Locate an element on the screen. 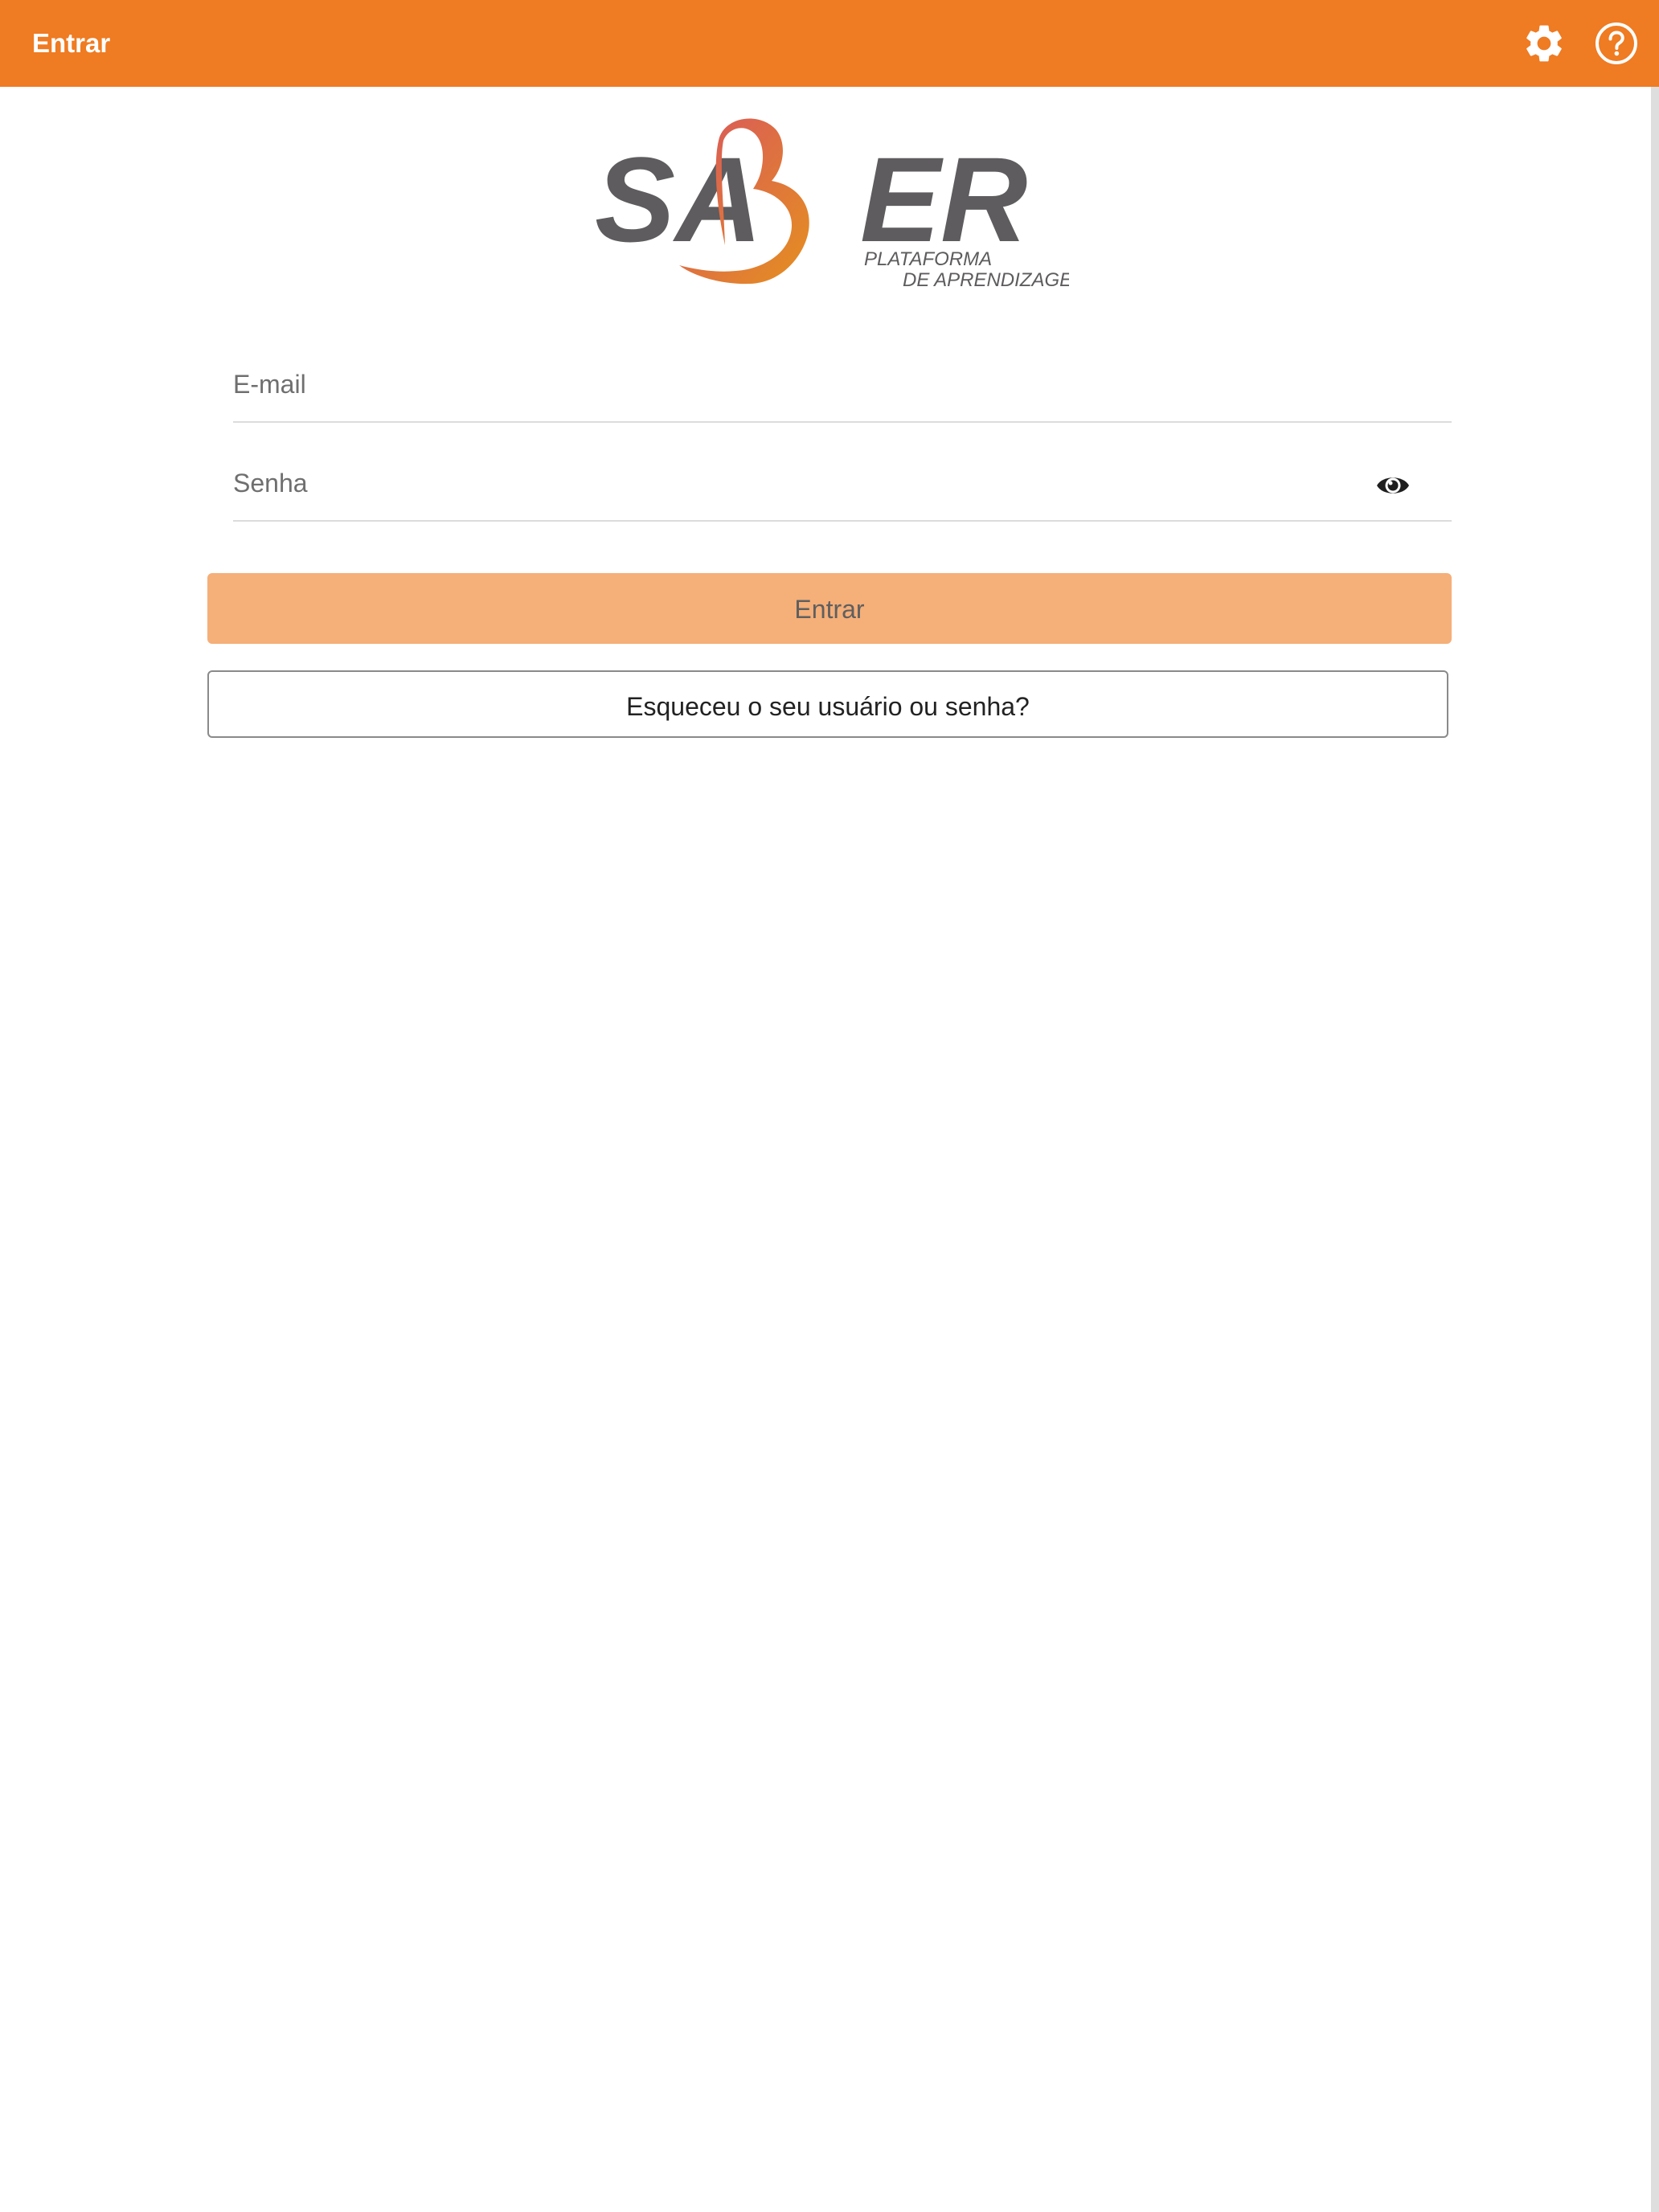 This screenshot has height=2212, width=1659. gear-icon is located at coordinates (1544, 43).